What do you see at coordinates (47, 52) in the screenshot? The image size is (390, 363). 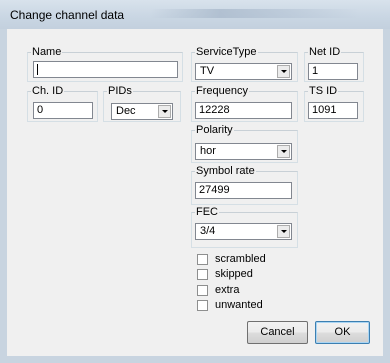 I see `name-label: Name` at bounding box center [47, 52].